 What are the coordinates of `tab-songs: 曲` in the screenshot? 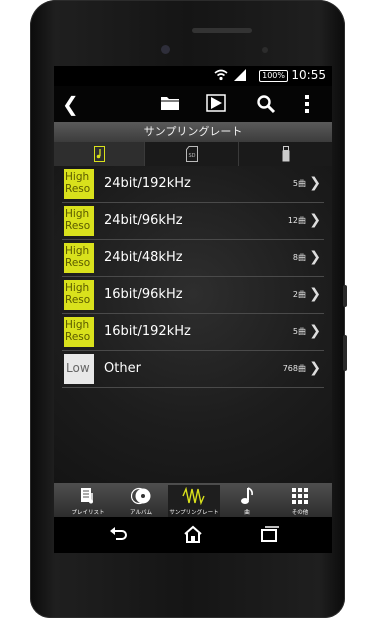 It's located at (247, 501).